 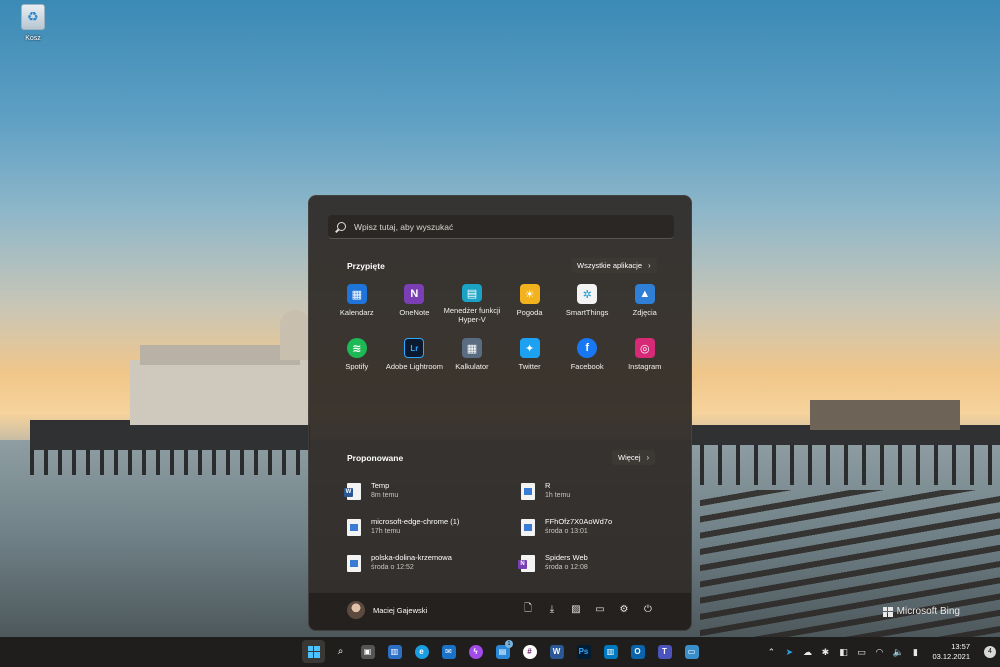 I want to click on telegram-icon: ➤, so click(x=789, y=652).